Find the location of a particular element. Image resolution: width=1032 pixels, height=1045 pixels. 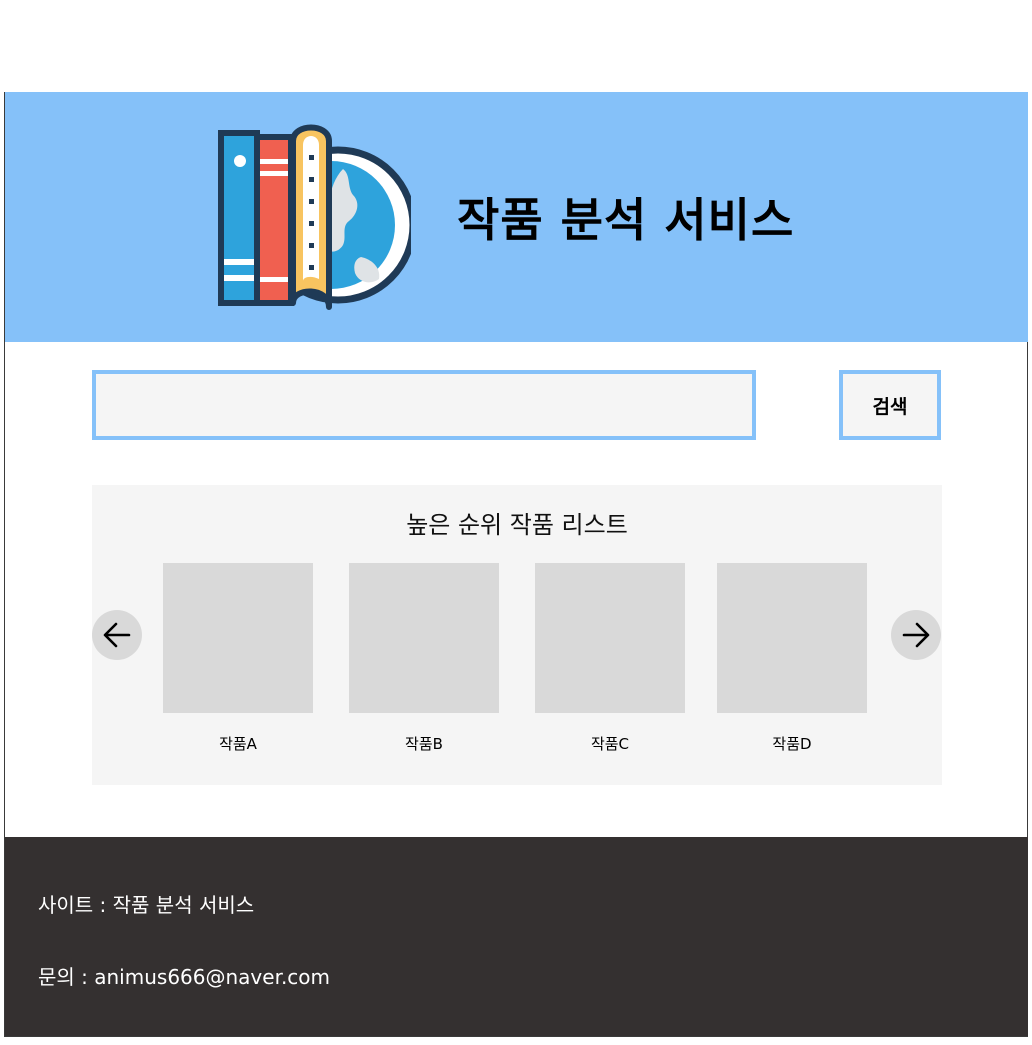

work-card: 작품D is located at coordinates (792, 658).